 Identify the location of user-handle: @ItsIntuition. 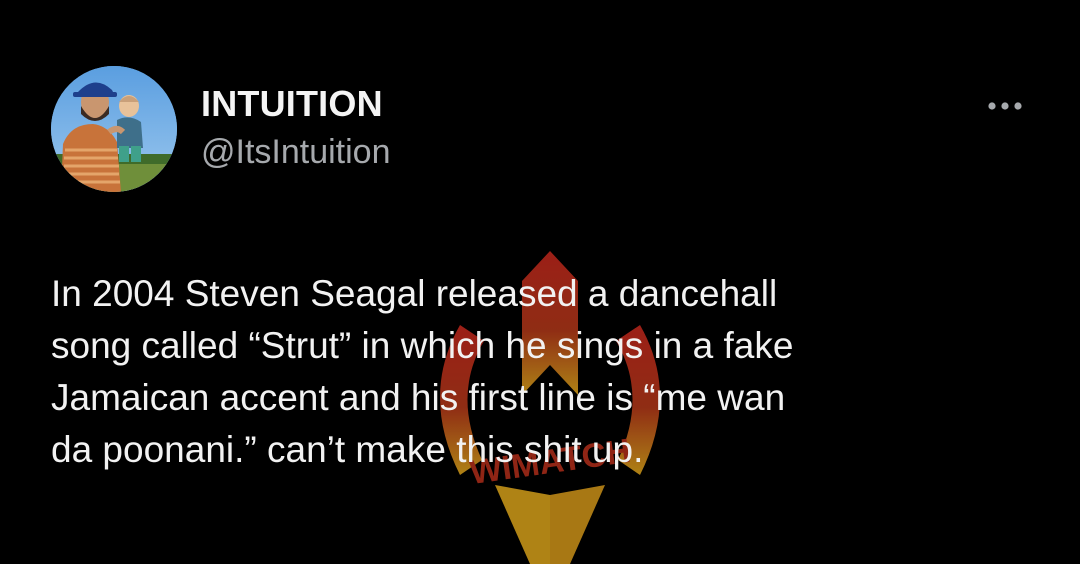
(296, 152).